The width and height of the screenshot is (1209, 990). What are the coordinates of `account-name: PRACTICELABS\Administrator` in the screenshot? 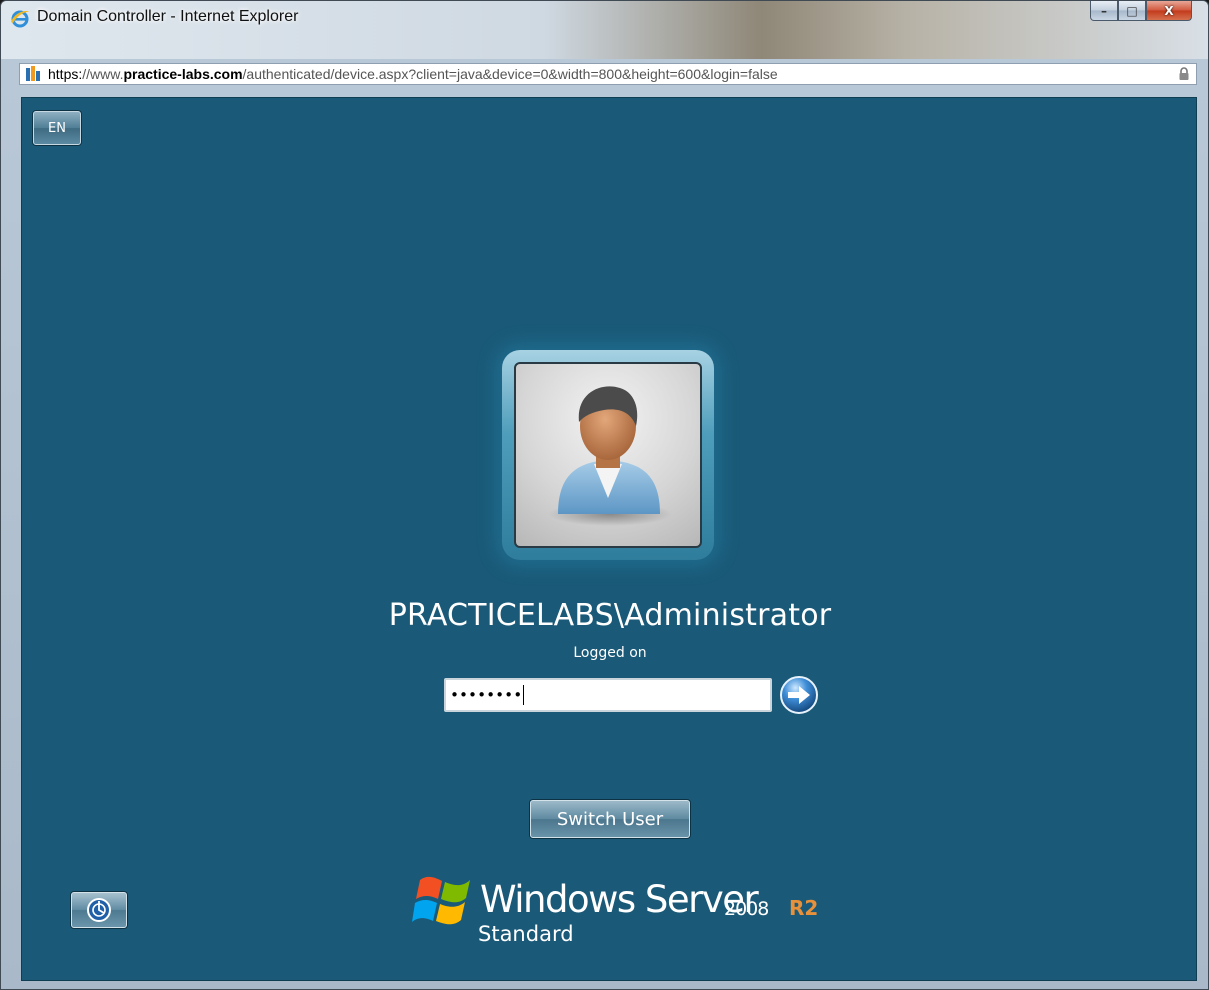 It's located at (610, 615).